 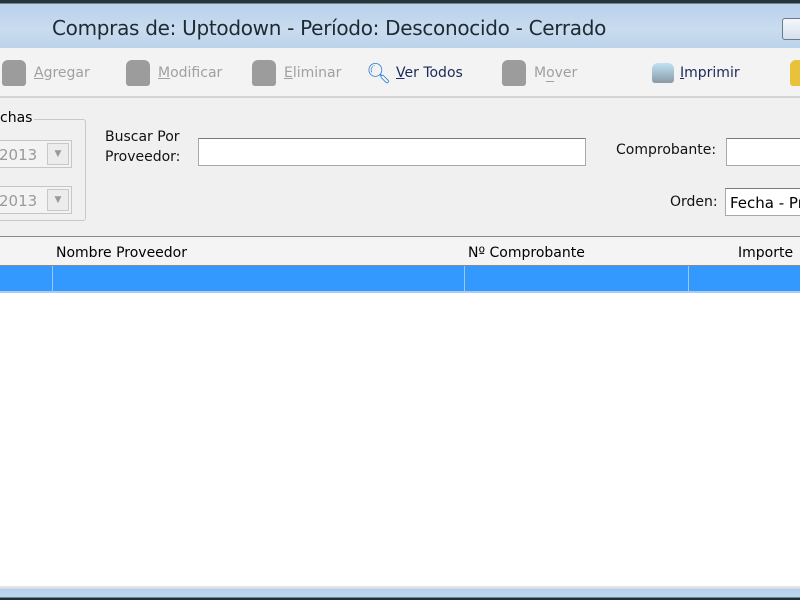 What do you see at coordinates (392, 152) in the screenshot?
I see `buscar-proveedor-input` at bounding box center [392, 152].